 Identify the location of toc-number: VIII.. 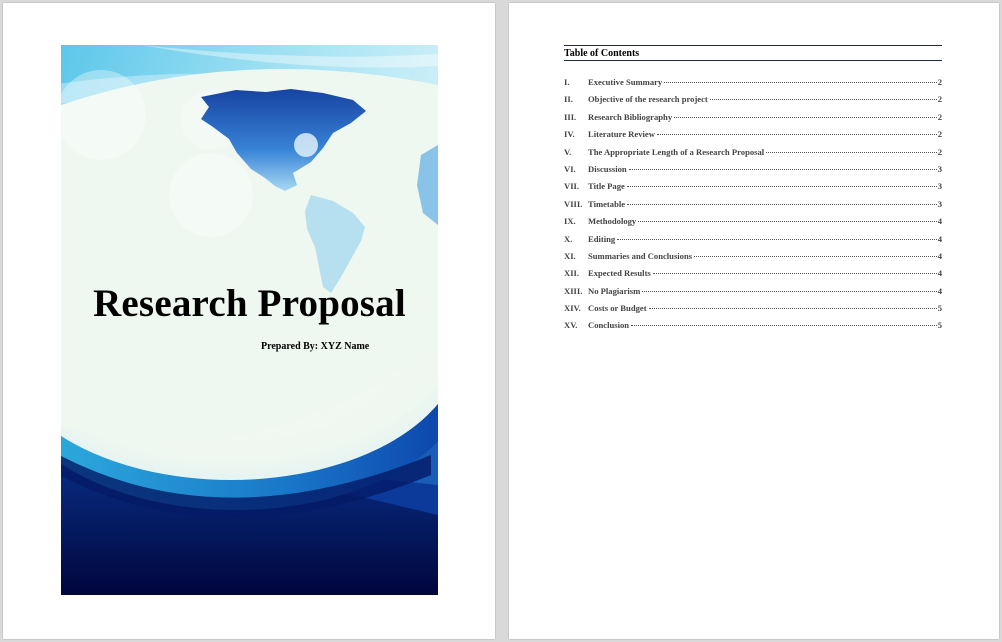
(573, 203).